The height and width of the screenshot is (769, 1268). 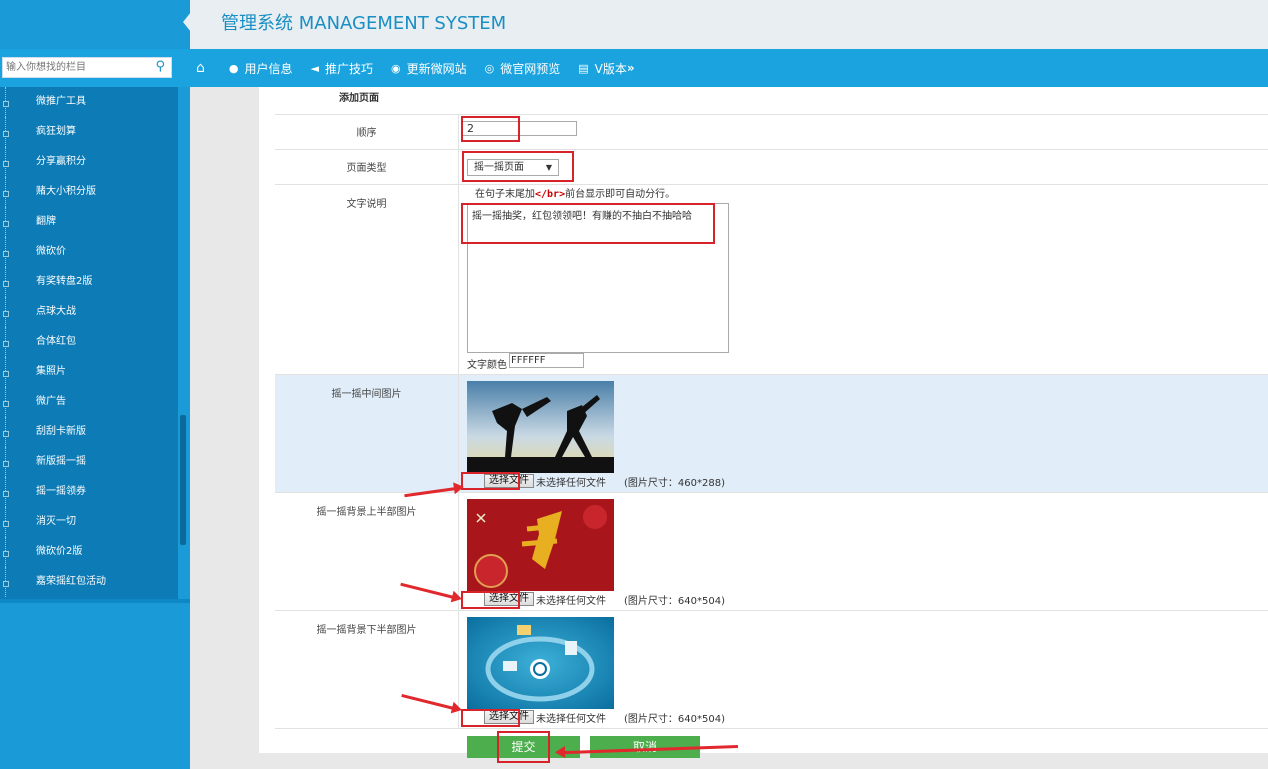 I want to click on nav-user-info: ● 用户信息, so click(x=261, y=68).